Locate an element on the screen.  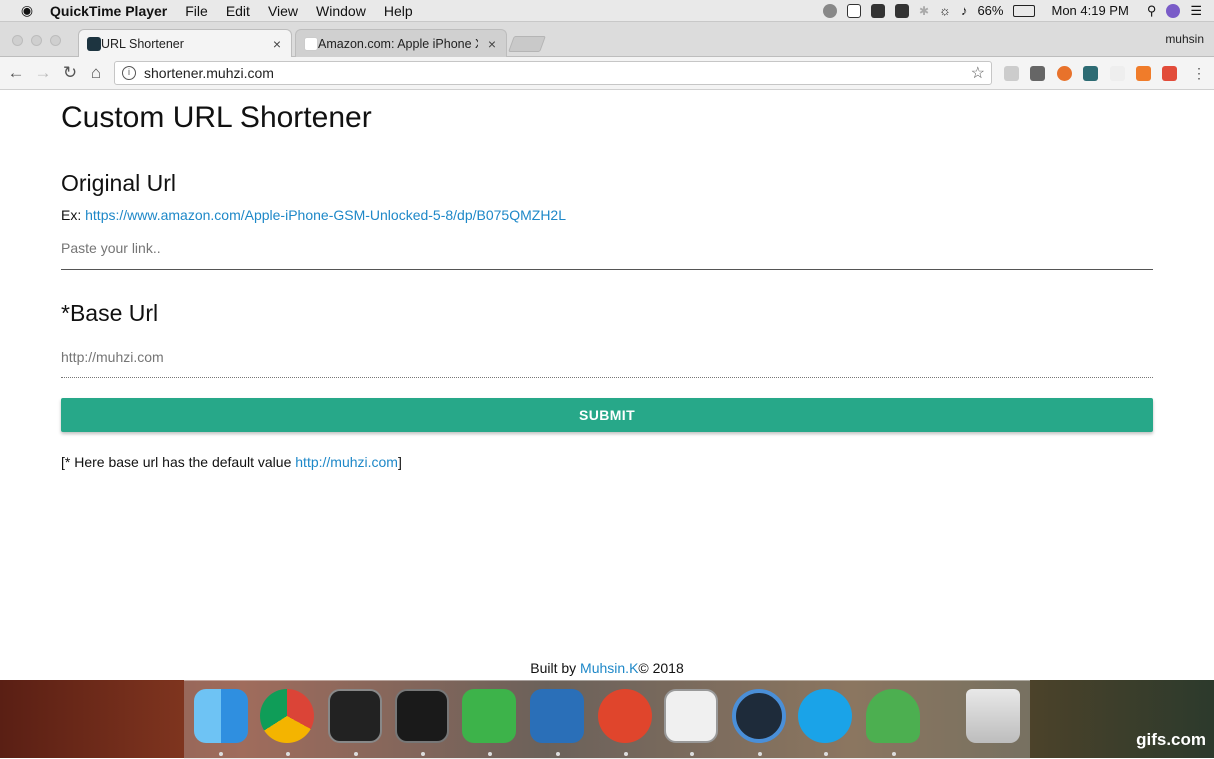
tab-title: Amazon.com: Apple iPhone X, is located at coordinates (398, 43).